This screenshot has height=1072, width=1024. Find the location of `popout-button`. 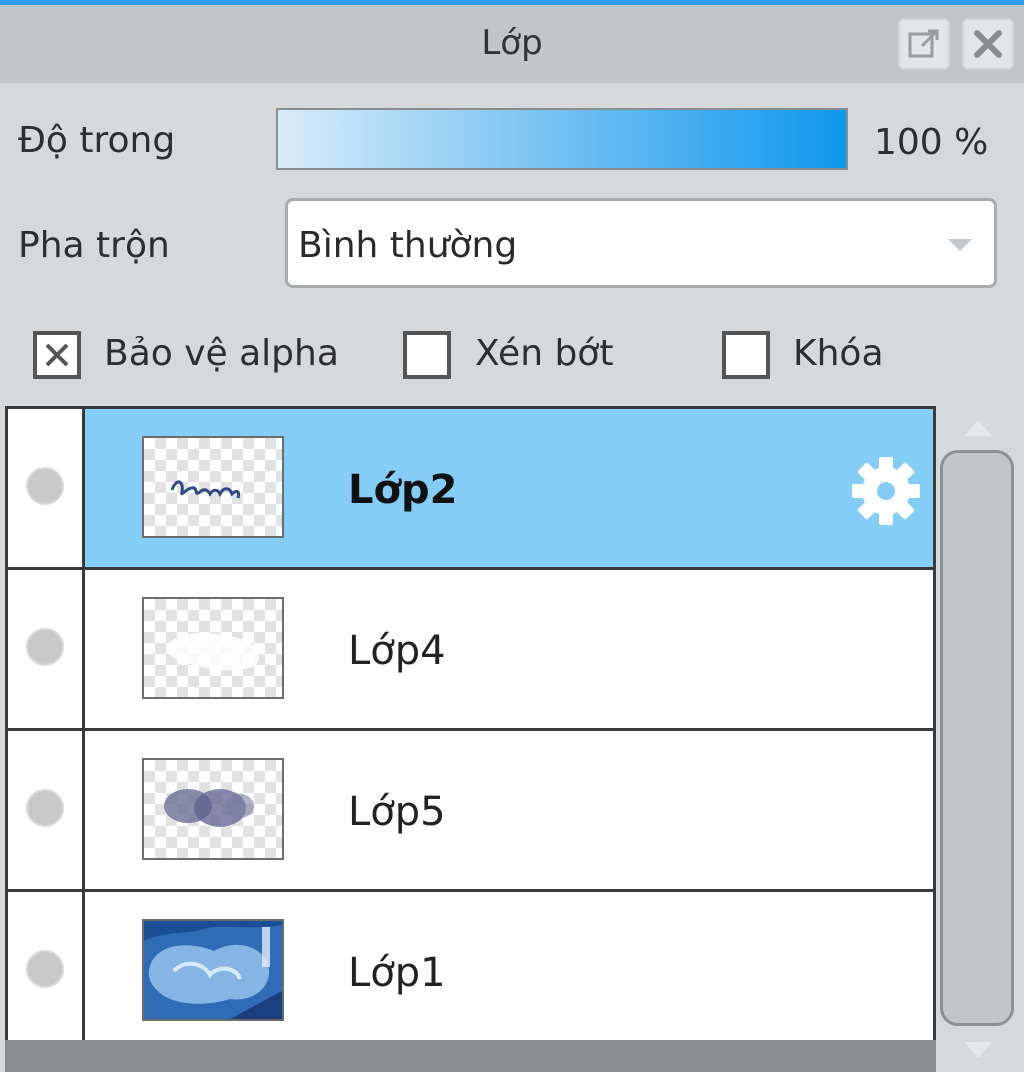

popout-button is located at coordinates (924, 44).